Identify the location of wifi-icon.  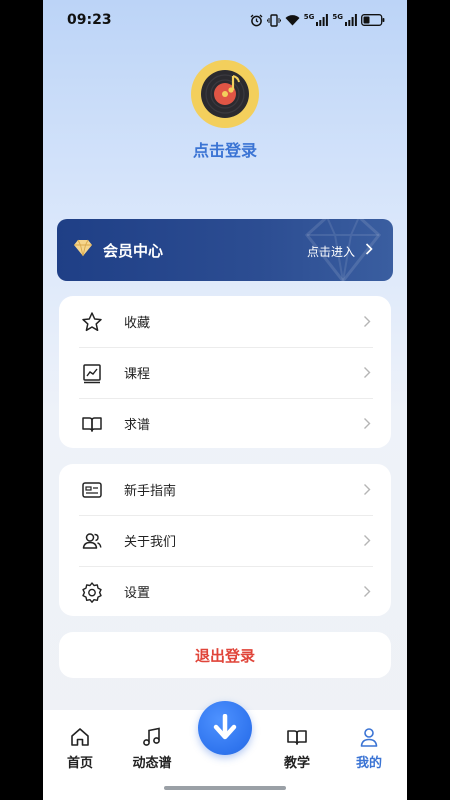
(292, 20).